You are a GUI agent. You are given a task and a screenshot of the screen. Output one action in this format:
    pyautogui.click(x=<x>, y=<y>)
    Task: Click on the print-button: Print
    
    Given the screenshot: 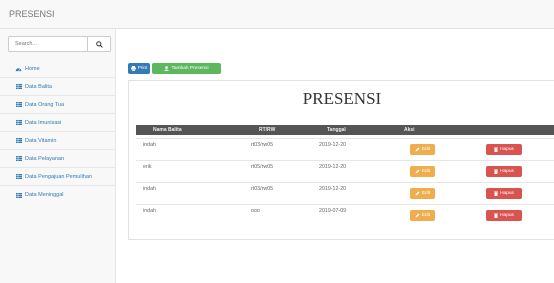 What is the action you would take?
    pyautogui.click(x=139, y=68)
    